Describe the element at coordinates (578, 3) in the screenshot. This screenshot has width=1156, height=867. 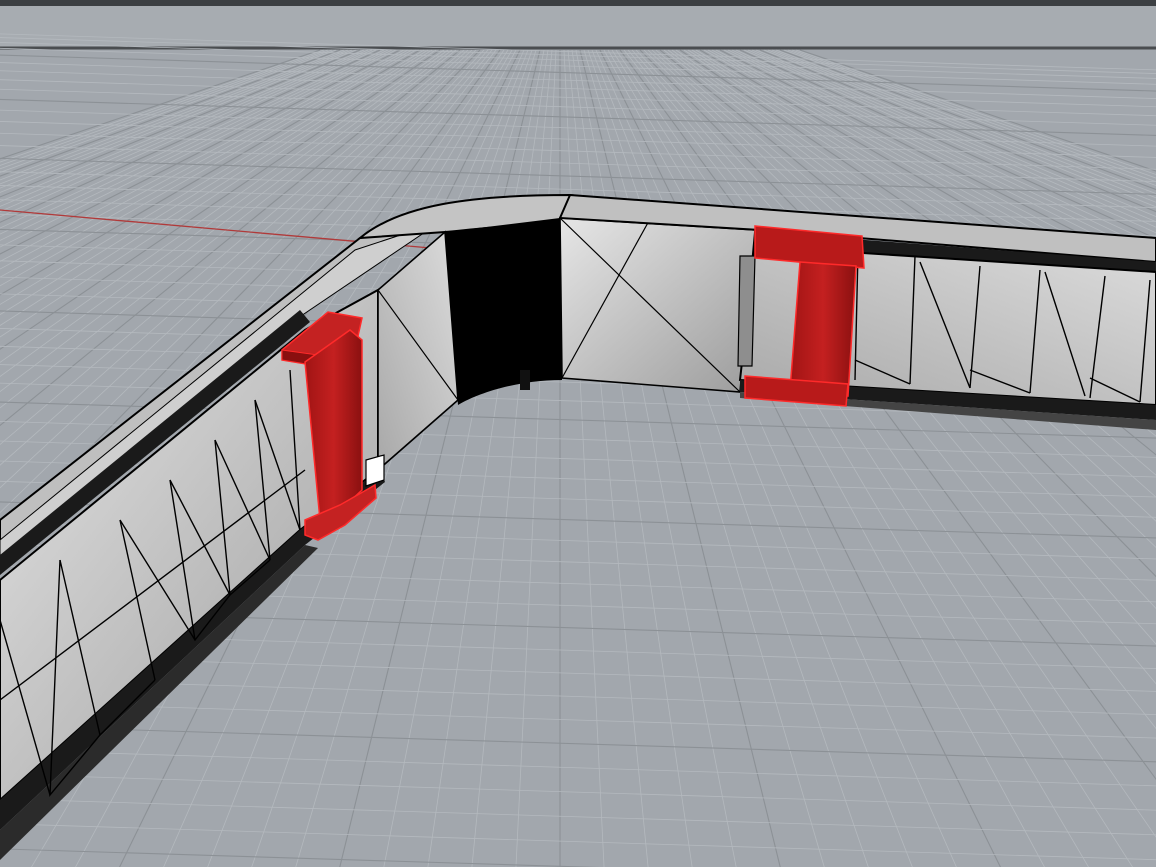
I see `viewport-top-border` at that location.